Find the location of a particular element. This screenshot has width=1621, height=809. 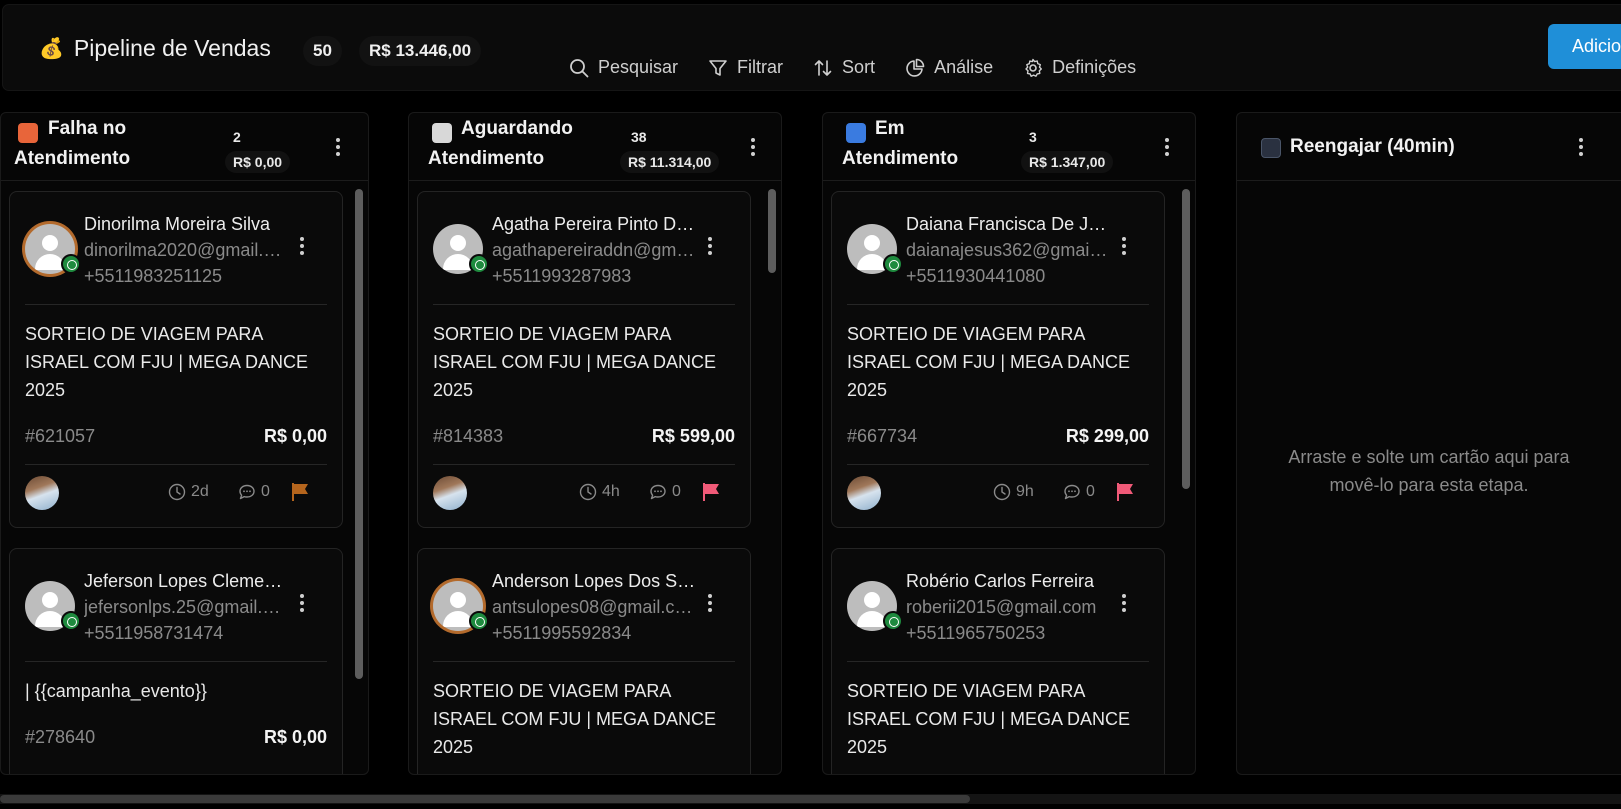

contact-name: Robério Carlos Ferreira is located at coordinates (1000, 581).